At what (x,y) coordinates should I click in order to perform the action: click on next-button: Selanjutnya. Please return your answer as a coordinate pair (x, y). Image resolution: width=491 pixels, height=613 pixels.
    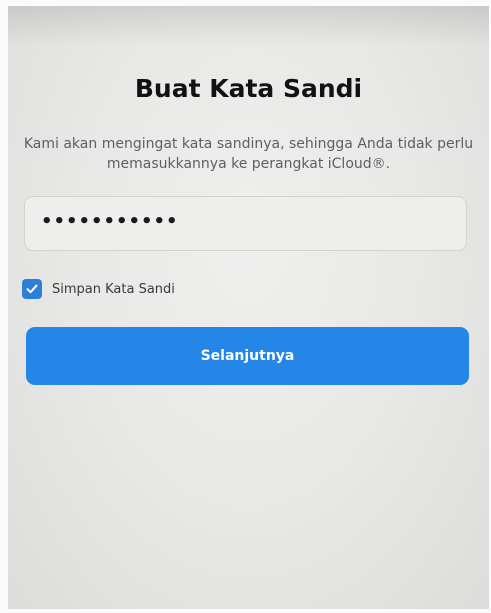
    Looking at the image, I should click on (247, 356).